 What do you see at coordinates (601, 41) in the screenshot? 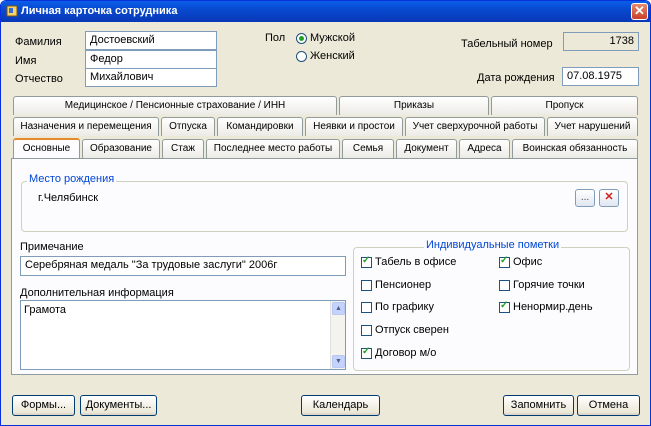
I see `tabnum-field: 1738` at bounding box center [601, 41].